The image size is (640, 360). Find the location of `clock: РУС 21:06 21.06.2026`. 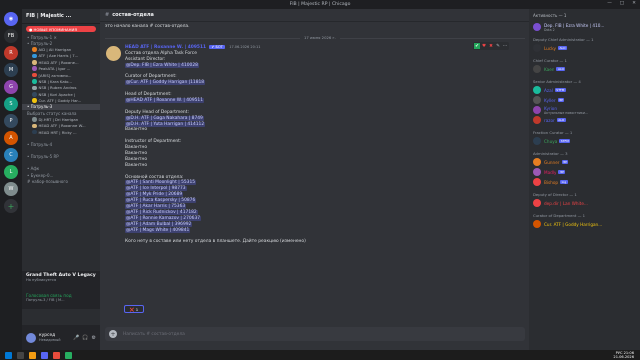

clock: РУС 21:06 21.06.2026 is located at coordinates (623, 355).